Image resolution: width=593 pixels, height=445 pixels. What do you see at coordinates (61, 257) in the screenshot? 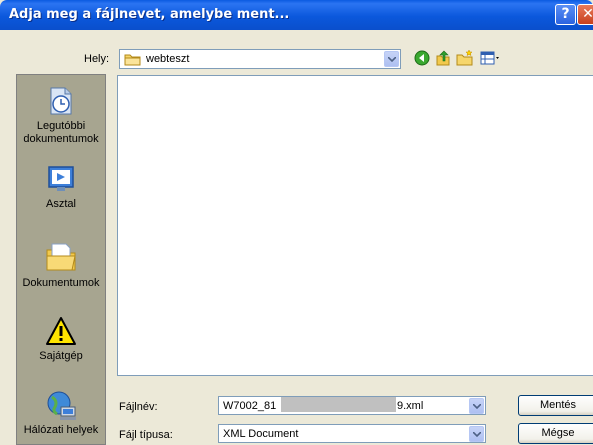
I see `my-documents-icon` at bounding box center [61, 257].